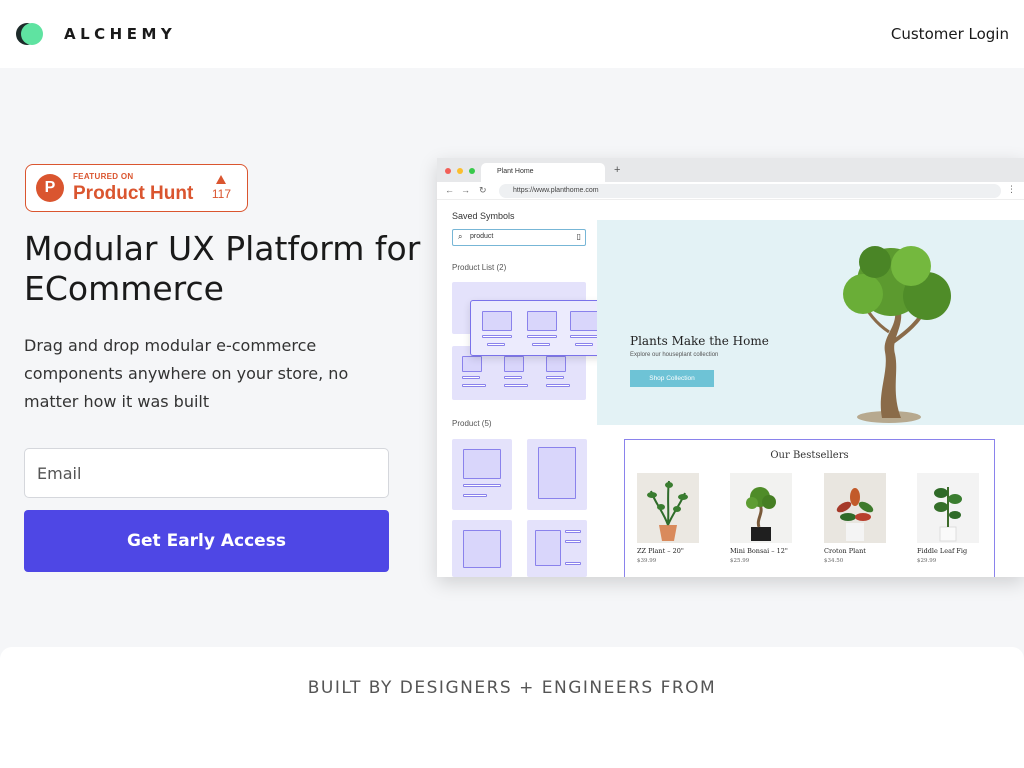  What do you see at coordinates (206, 541) in the screenshot?
I see `get-early-access-button: Get Early Access` at bounding box center [206, 541].